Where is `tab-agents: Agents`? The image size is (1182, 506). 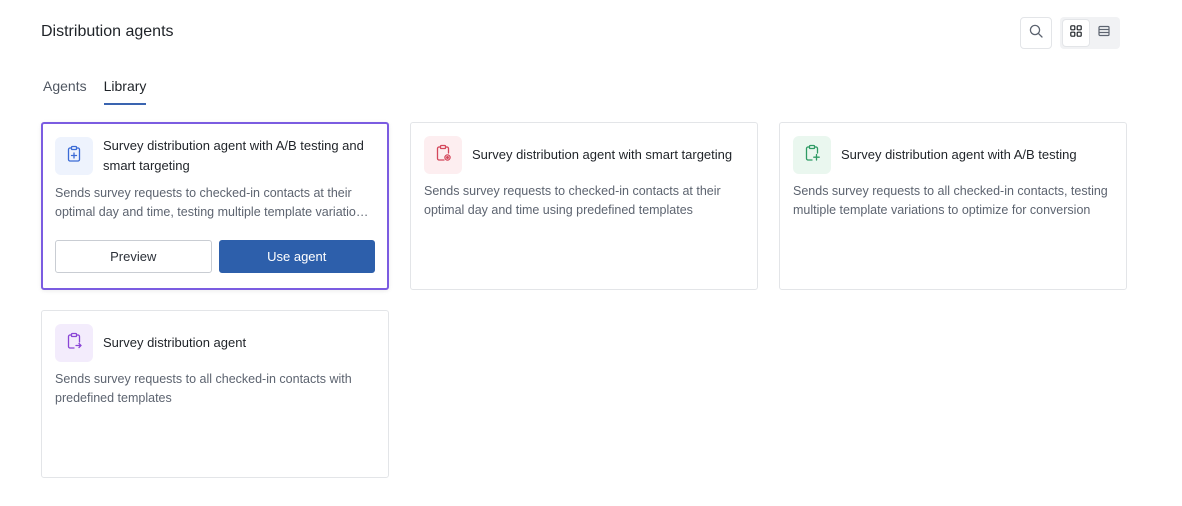
tab-agents: Agents is located at coordinates (65, 91).